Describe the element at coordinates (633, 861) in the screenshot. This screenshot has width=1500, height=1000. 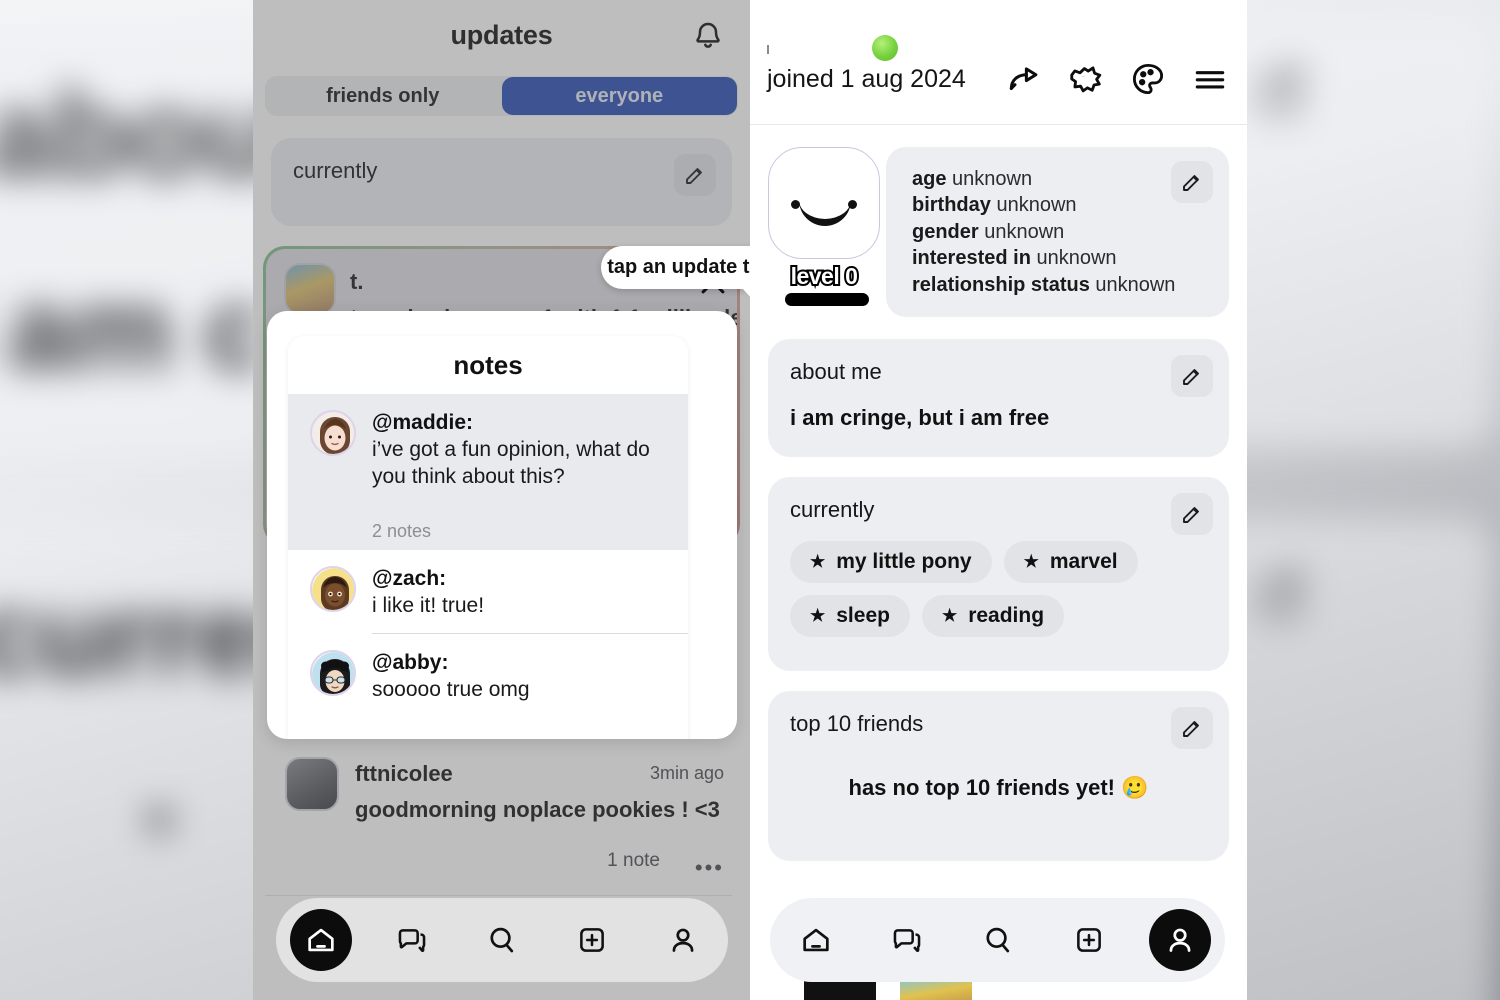
I see `post-note-count: 1 note` at that location.